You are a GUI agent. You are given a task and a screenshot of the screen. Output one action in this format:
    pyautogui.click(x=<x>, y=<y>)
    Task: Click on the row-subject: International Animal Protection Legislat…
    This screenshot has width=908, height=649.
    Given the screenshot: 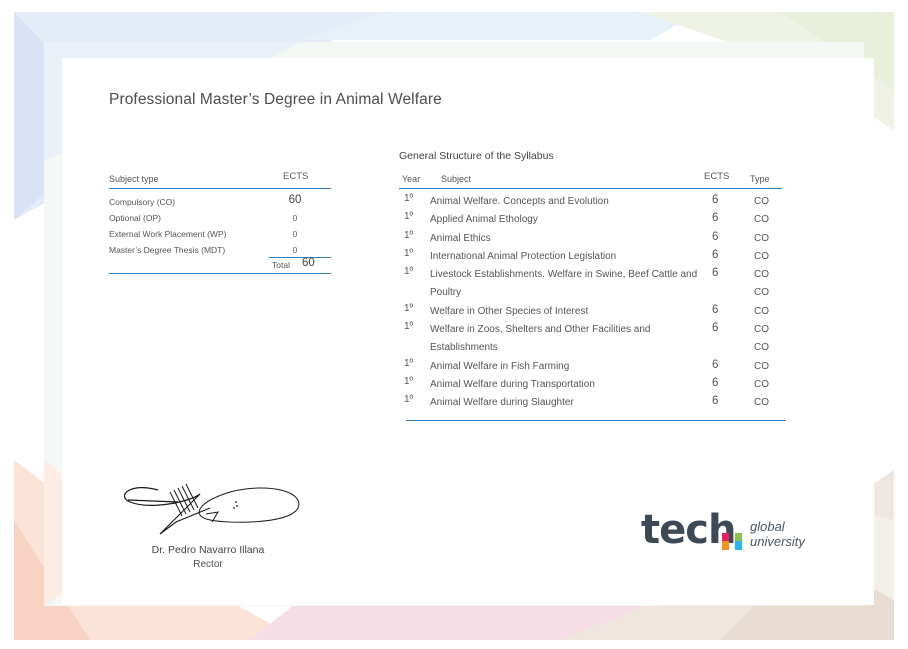 What is the action you would take?
    pyautogui.click(x=523, y=256)
    